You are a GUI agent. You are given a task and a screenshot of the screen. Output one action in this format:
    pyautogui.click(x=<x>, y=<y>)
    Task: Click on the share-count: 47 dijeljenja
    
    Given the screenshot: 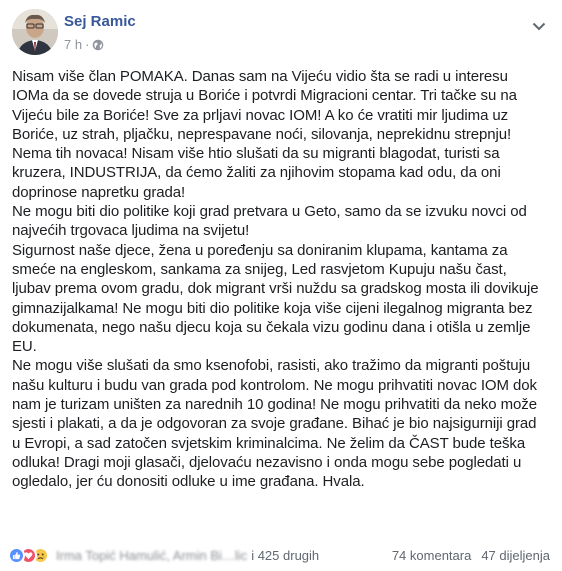 What is the action you would take?
    pyautogui.click(x=515, y=555)
    